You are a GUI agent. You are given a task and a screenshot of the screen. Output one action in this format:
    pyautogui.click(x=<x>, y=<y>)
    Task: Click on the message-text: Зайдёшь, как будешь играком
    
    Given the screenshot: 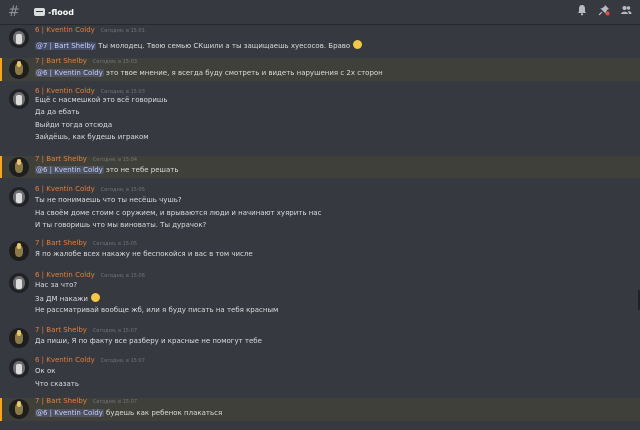 What is the action you would take?
    pyautogui.click(x=92, y=137)
    